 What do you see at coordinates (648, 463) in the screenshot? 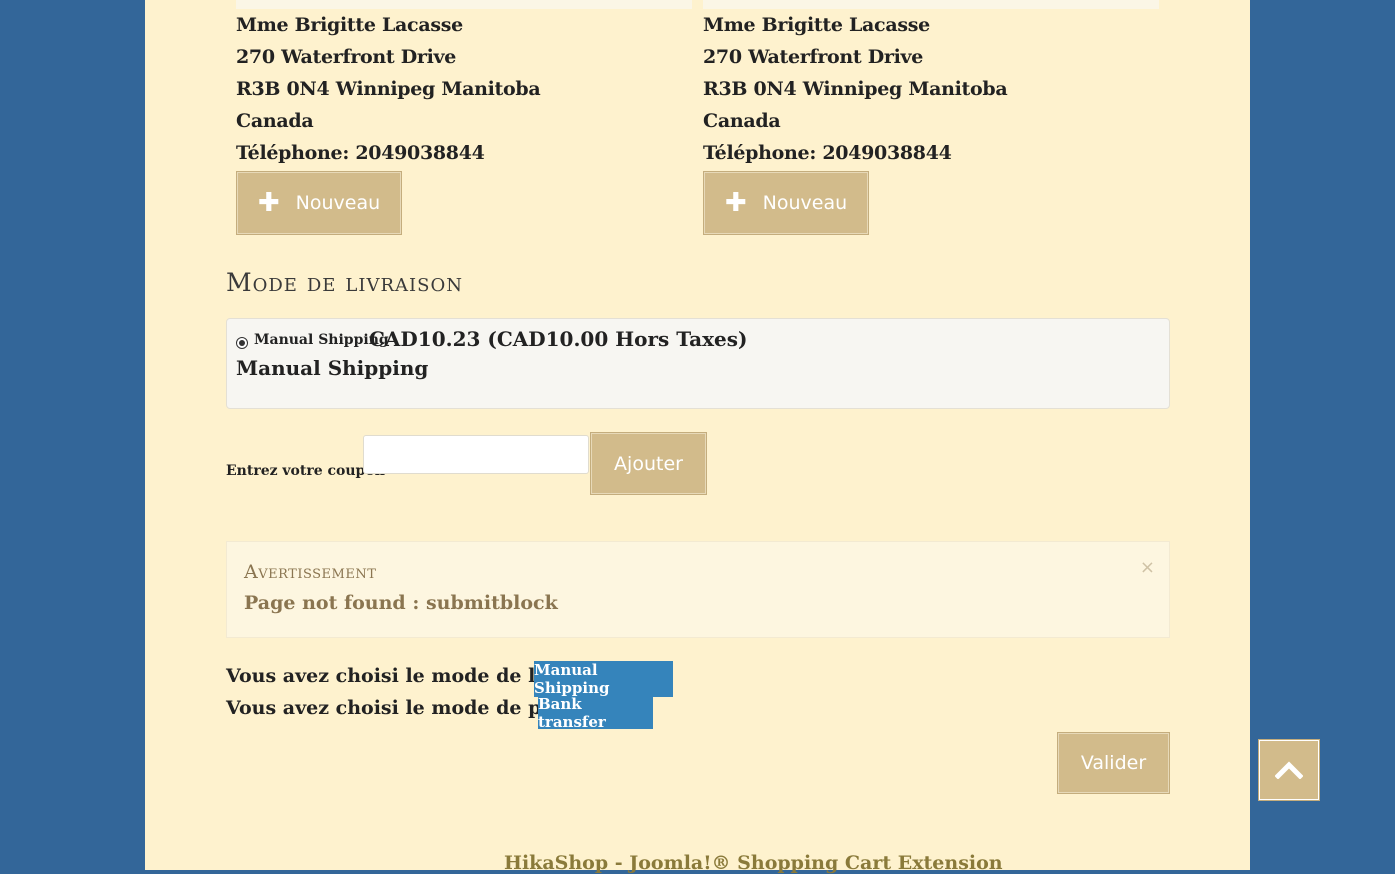
I see `add-coupon-button: Ajouter` at bounding box center [648, 463].